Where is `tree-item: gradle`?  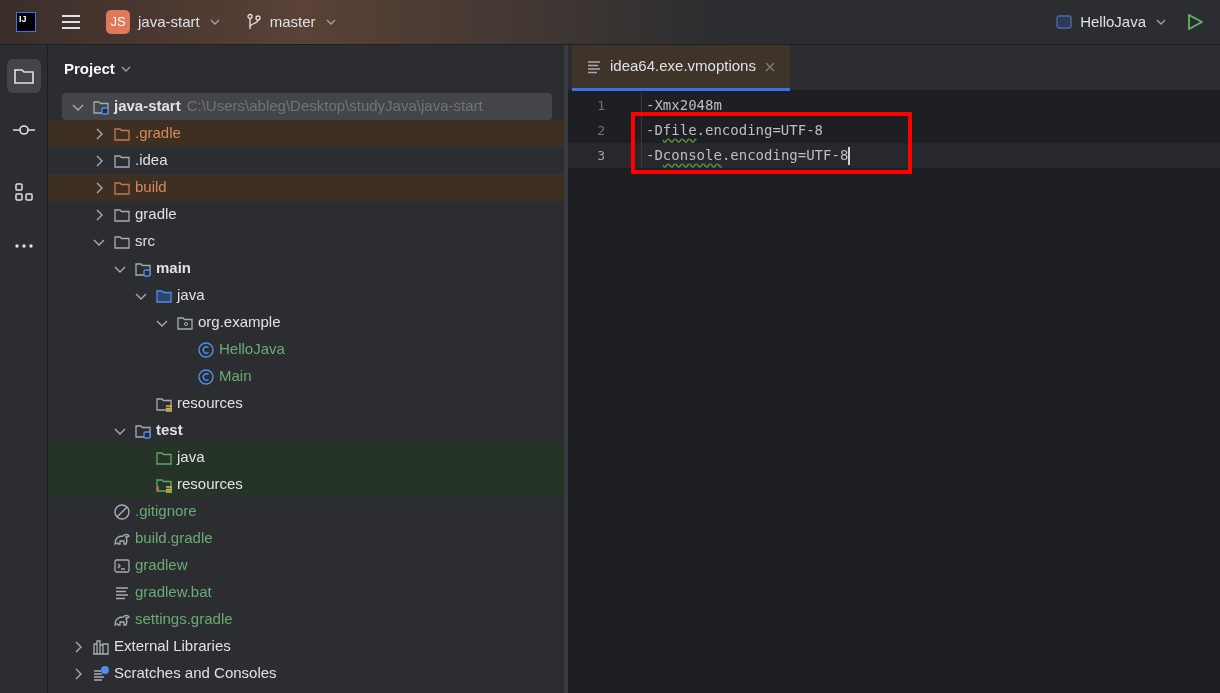
tree-item: gradle is located at coordinates (306, 214).